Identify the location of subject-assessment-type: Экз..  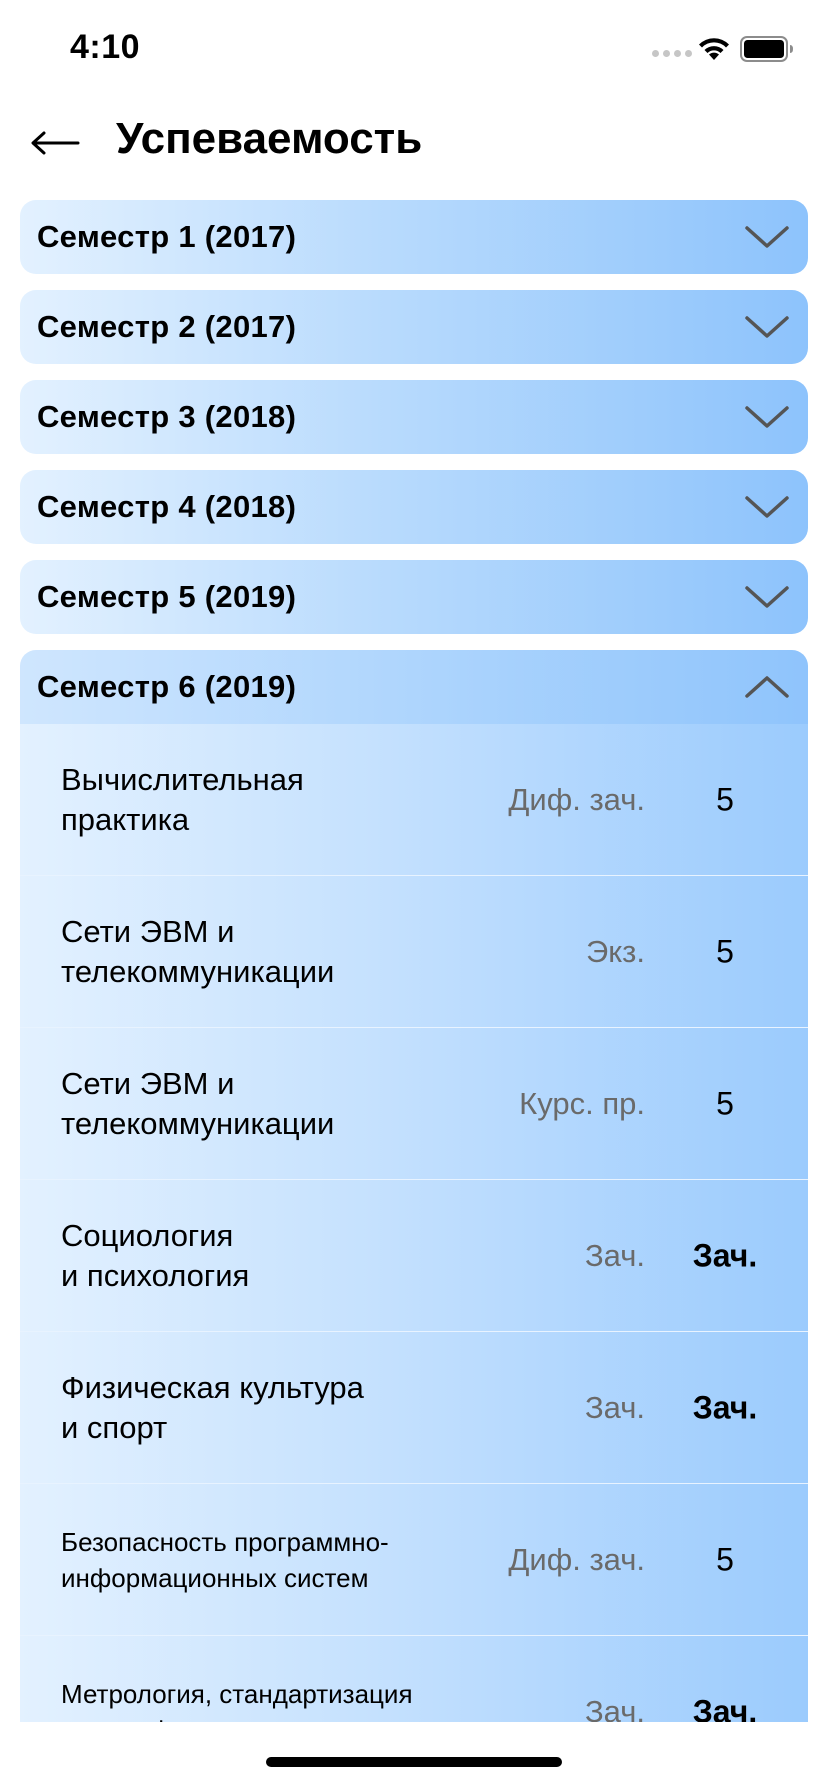
(615, 951).